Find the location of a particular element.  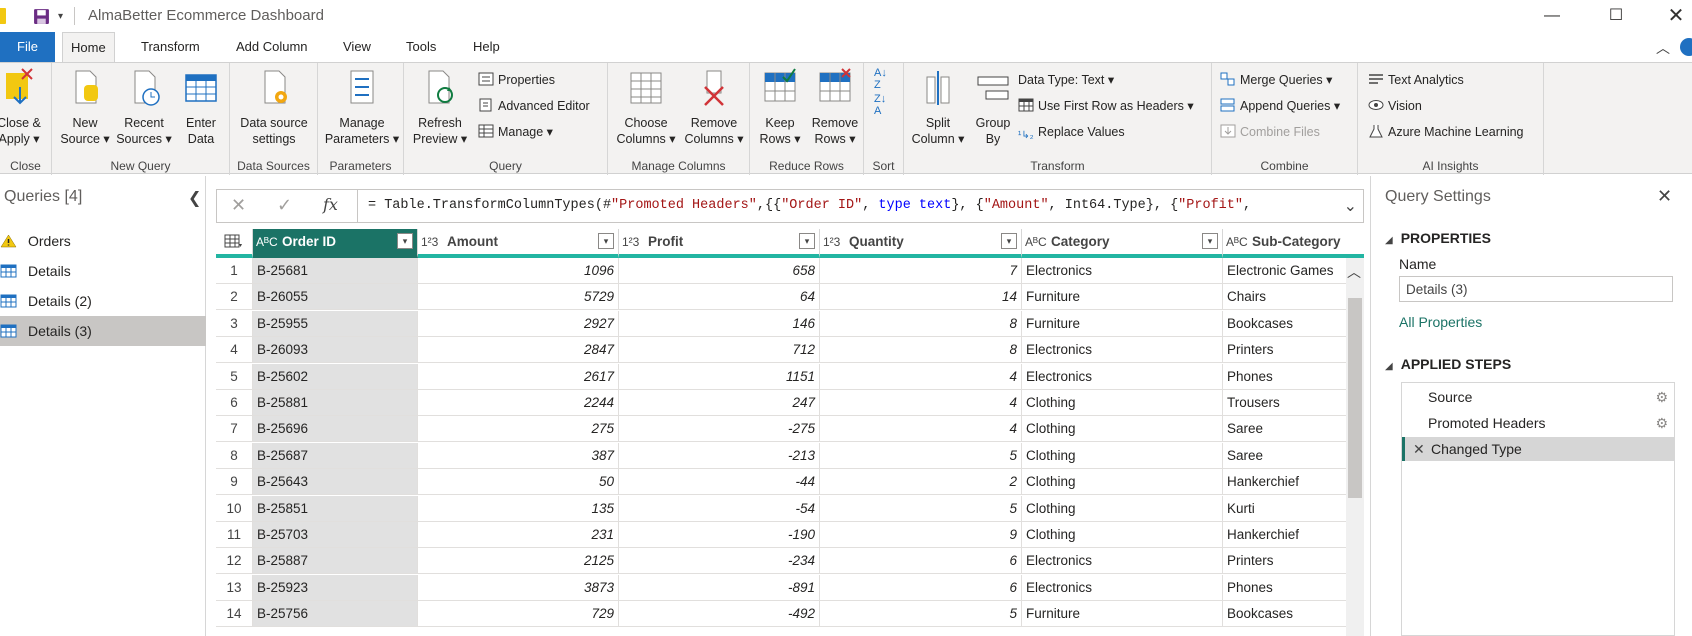

table-cell: B-25881 is located at coordinates (335, 403).